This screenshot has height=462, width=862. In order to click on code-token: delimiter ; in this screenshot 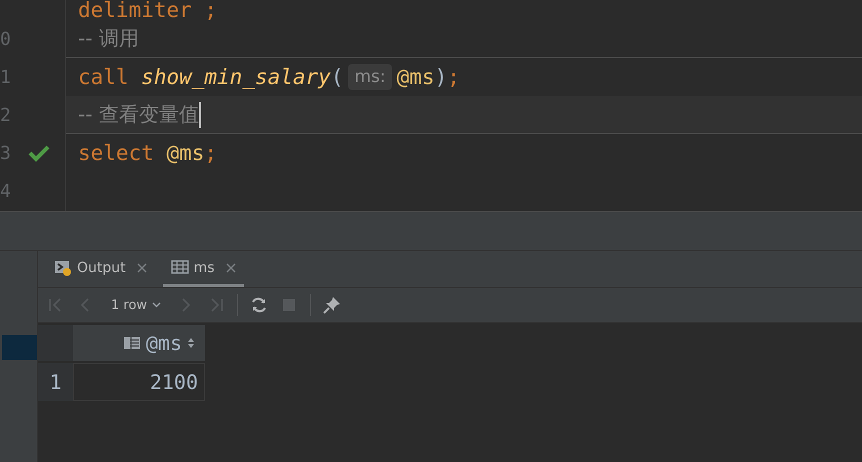, I will do `click(148, 11)`.